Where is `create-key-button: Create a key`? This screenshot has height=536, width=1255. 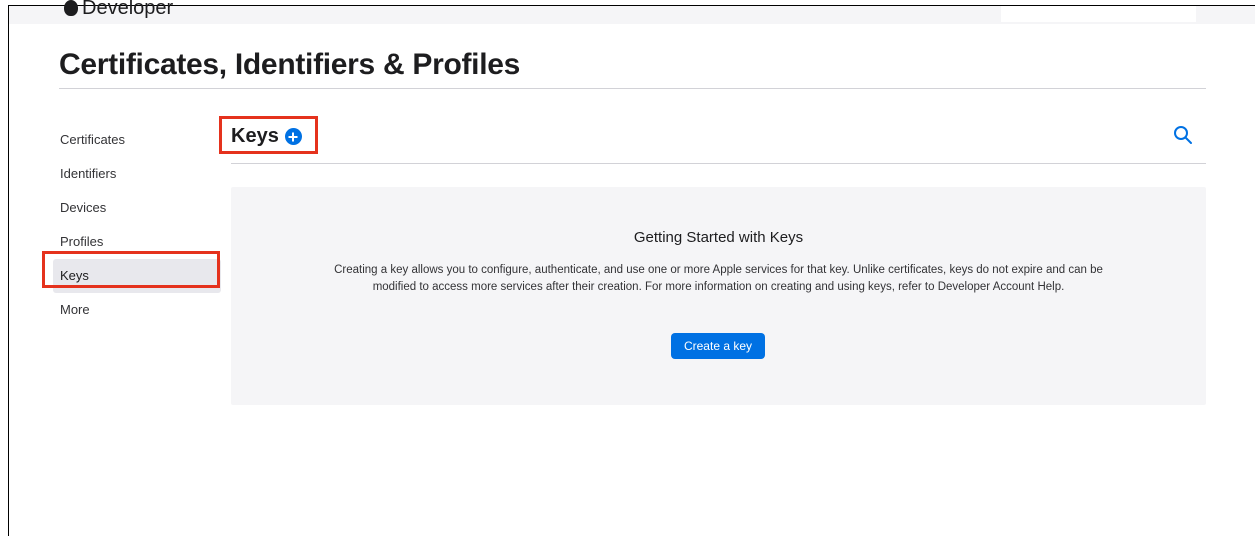
create-key-button: Create a key is located at coordinates (718, 346).